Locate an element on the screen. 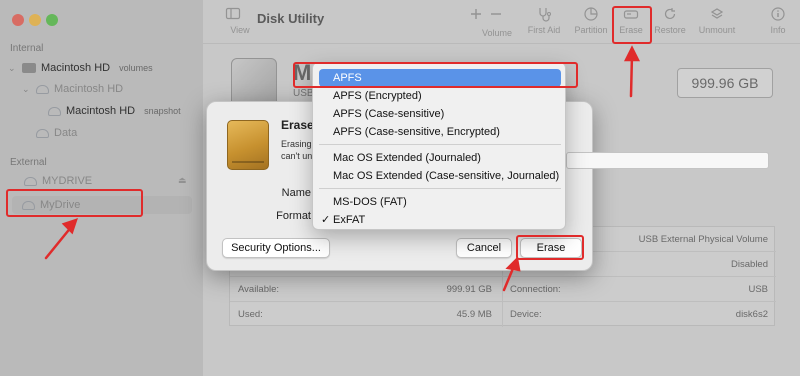  highlight-apfs-item is located at coordinates (435, 75).